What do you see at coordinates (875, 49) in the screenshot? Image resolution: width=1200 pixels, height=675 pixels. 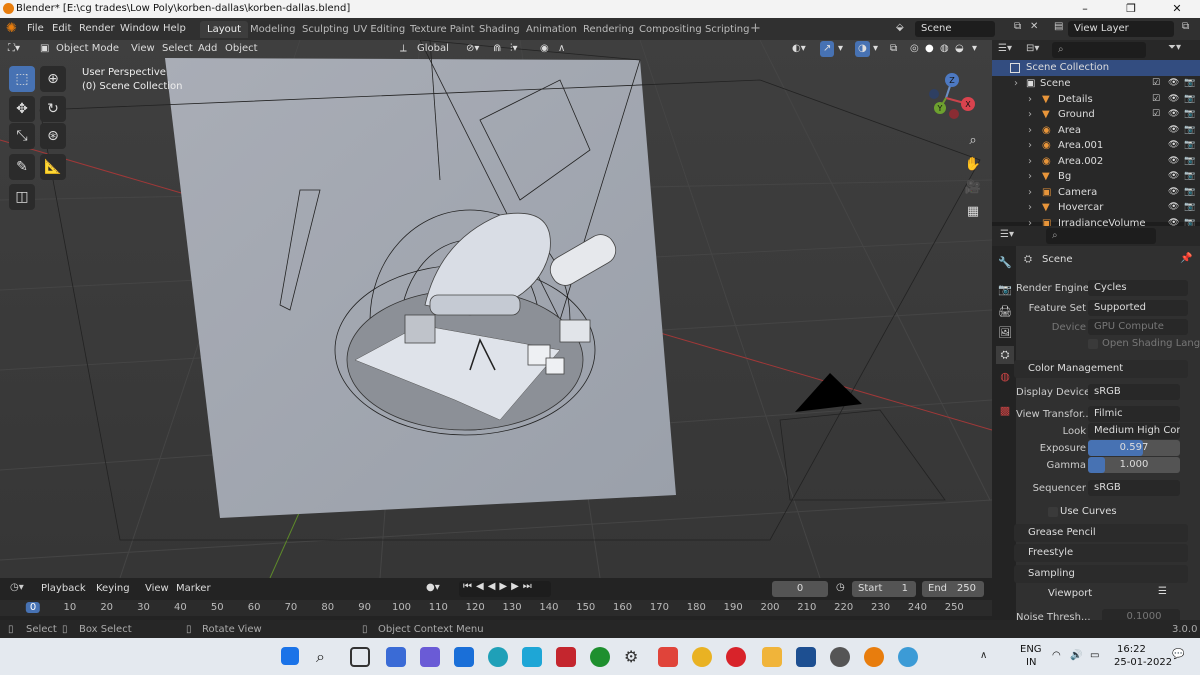 I see `overlay-dropdown-icon: ▾` at bounding box center [875, 49].